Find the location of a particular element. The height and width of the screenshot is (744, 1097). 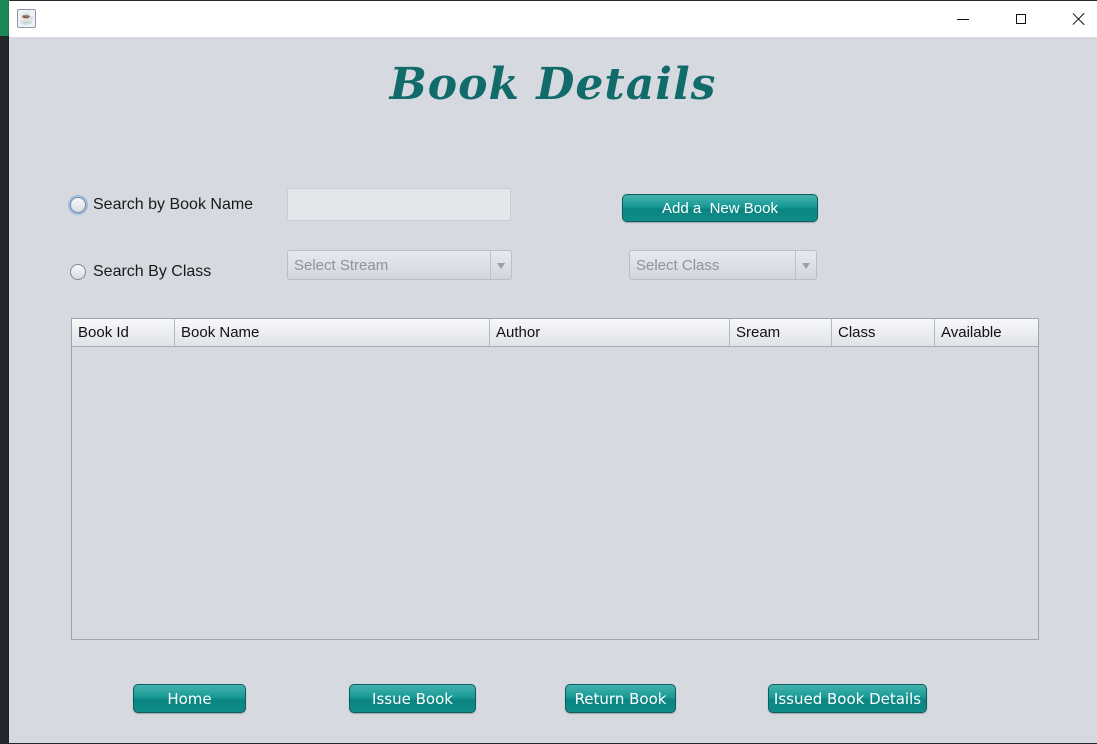

select-class-arrow-button is located at coordinates (805, 265).